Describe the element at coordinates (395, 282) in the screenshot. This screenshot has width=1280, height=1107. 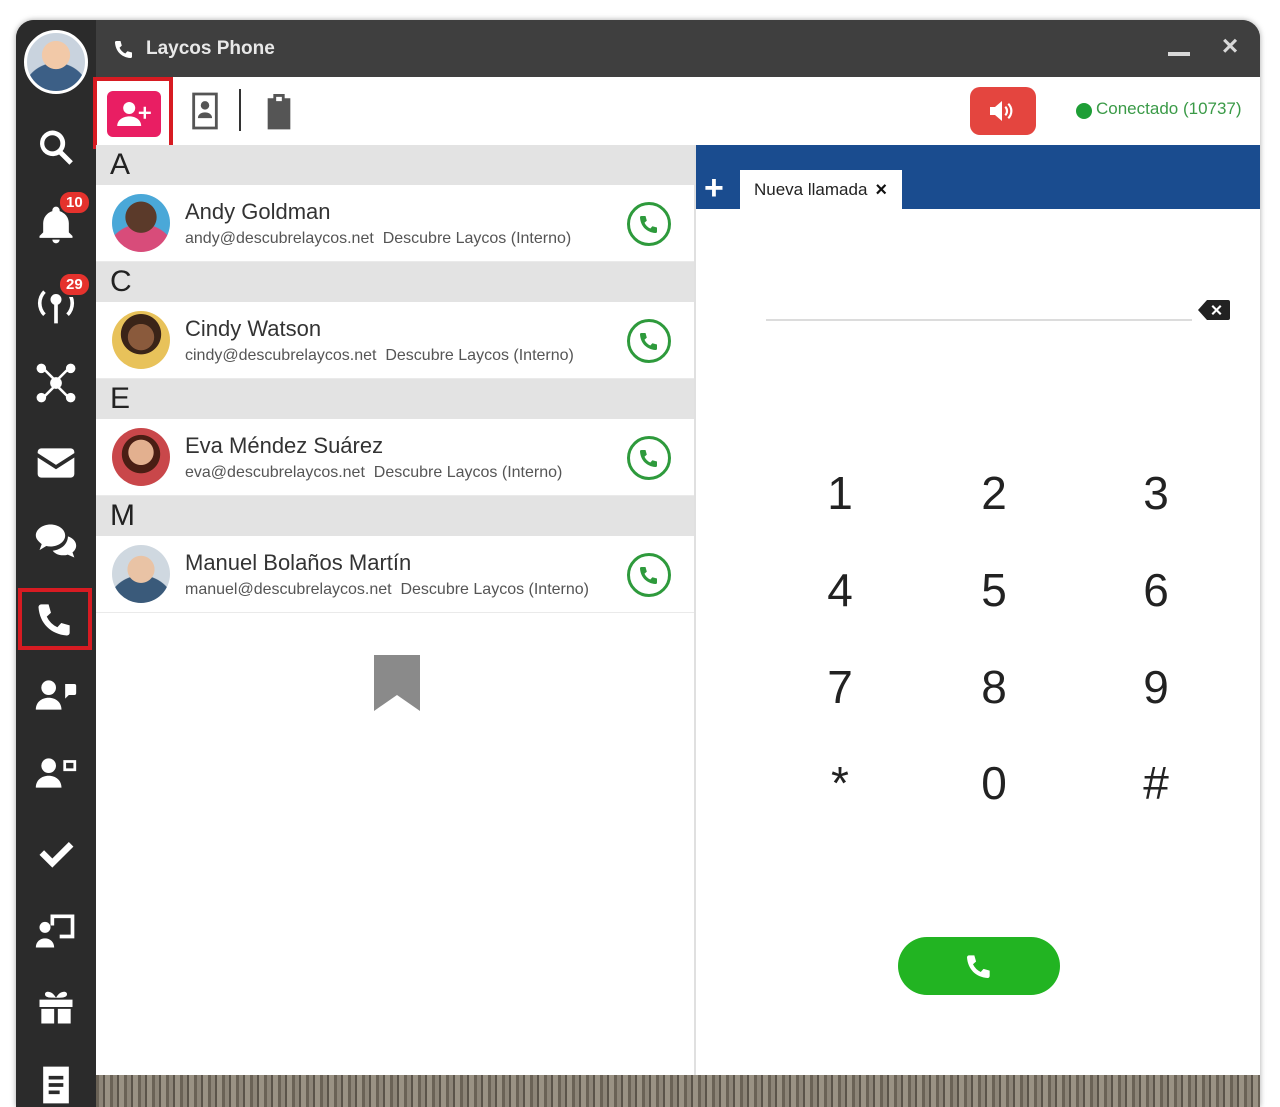
I see `group-header: C` at that location.